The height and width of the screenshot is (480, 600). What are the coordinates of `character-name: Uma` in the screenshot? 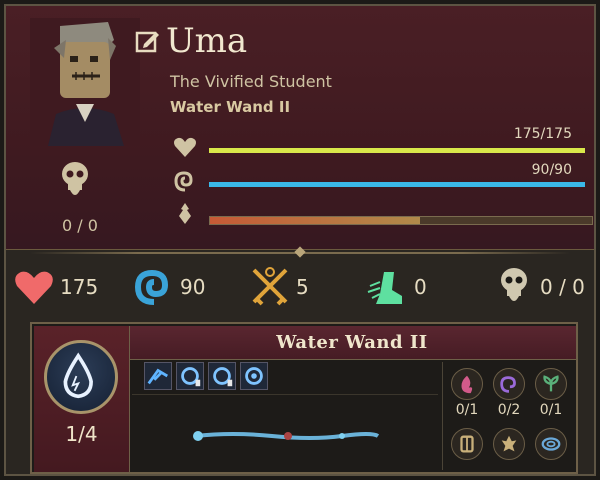 It's located at (207, 41).